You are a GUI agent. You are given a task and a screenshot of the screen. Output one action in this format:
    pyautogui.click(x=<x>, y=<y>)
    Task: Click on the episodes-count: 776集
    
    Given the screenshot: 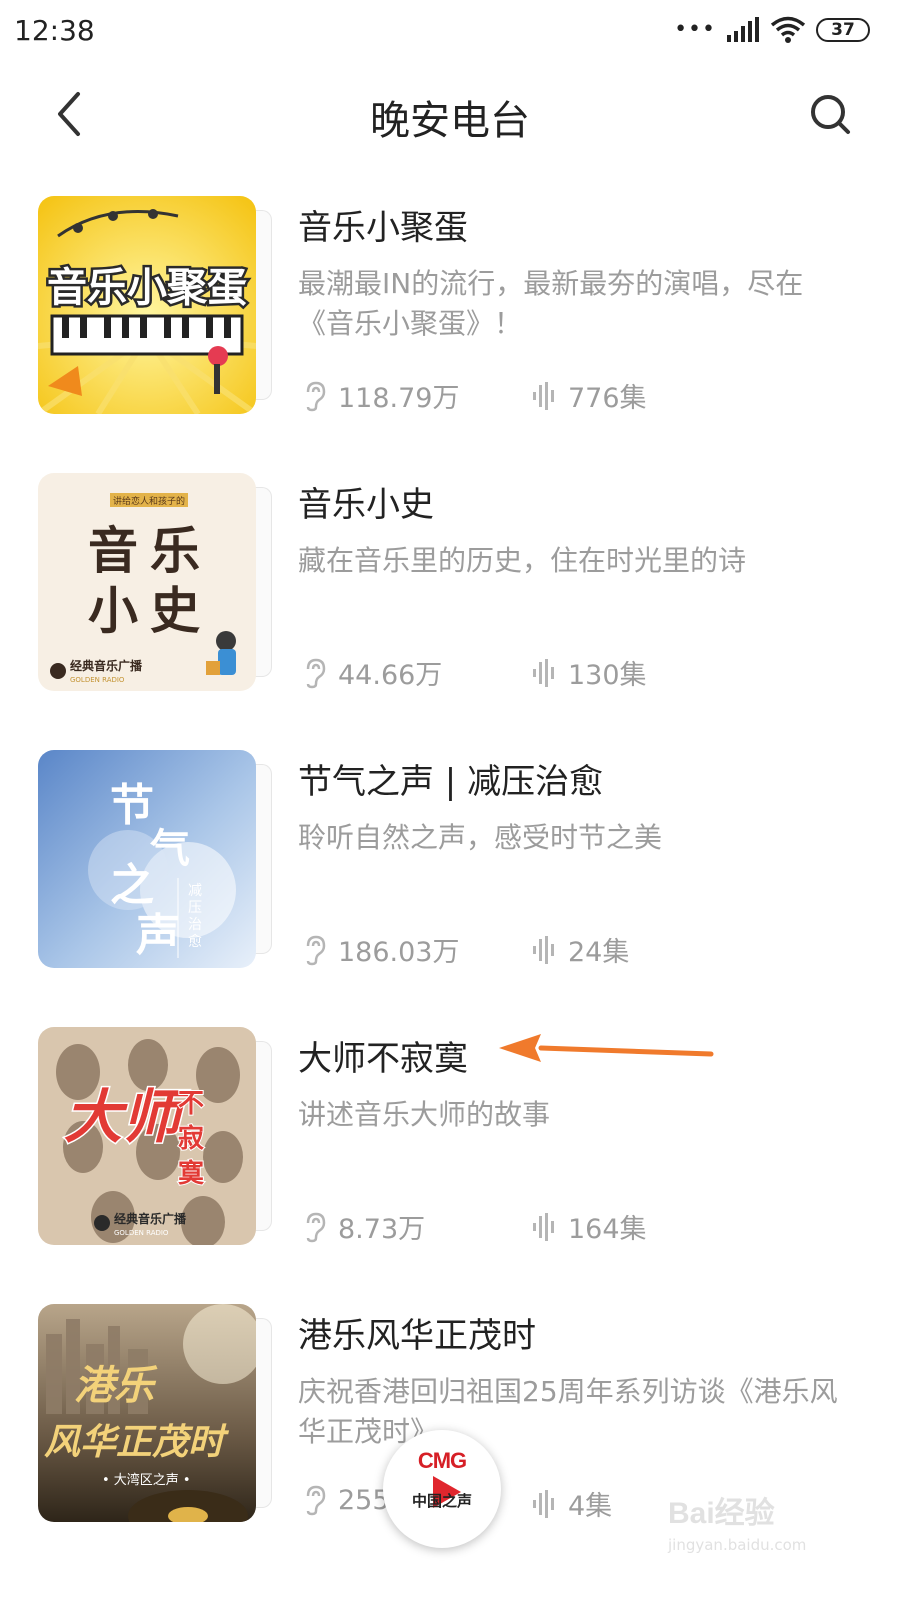 What is the action you would take?
    pyautogui.click(x=589, y=395)
    